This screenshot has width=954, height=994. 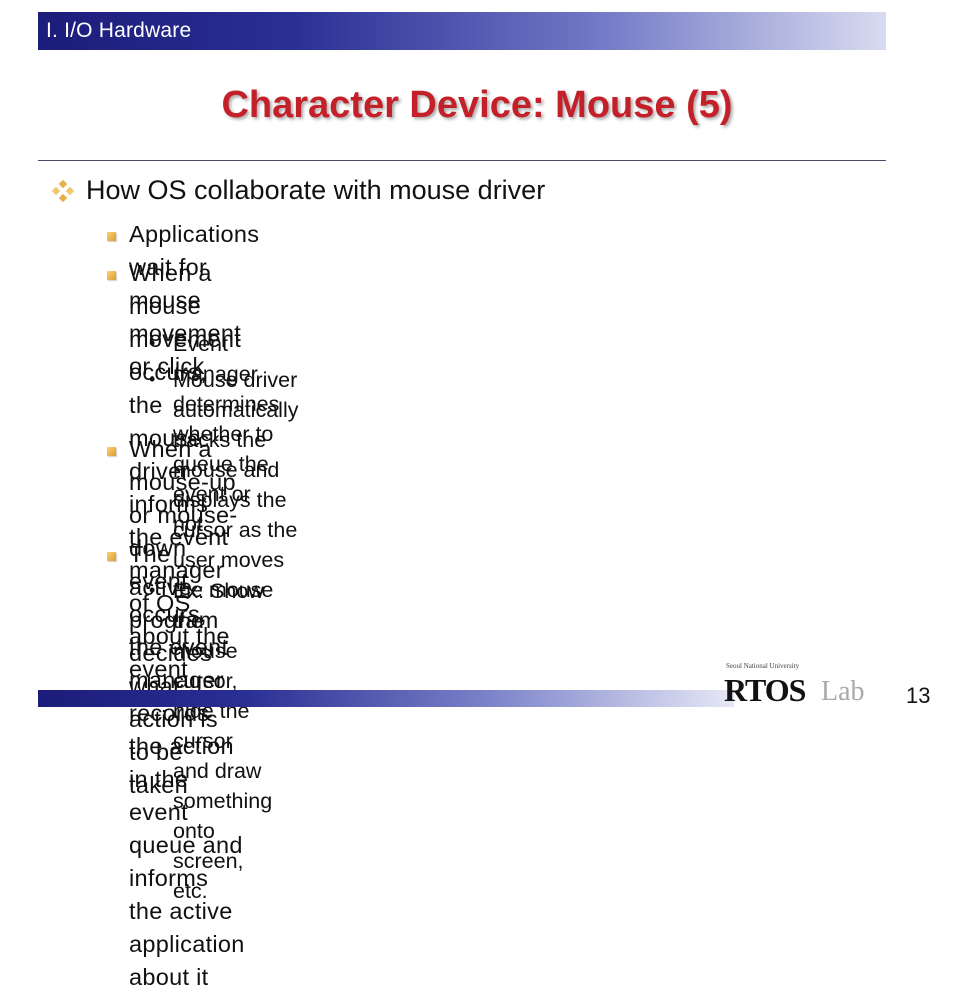 What do you see at coordinates (765, 690) in the screenshot?
I see `logo-rtos: RTOS` at bounding box center [765, 690].